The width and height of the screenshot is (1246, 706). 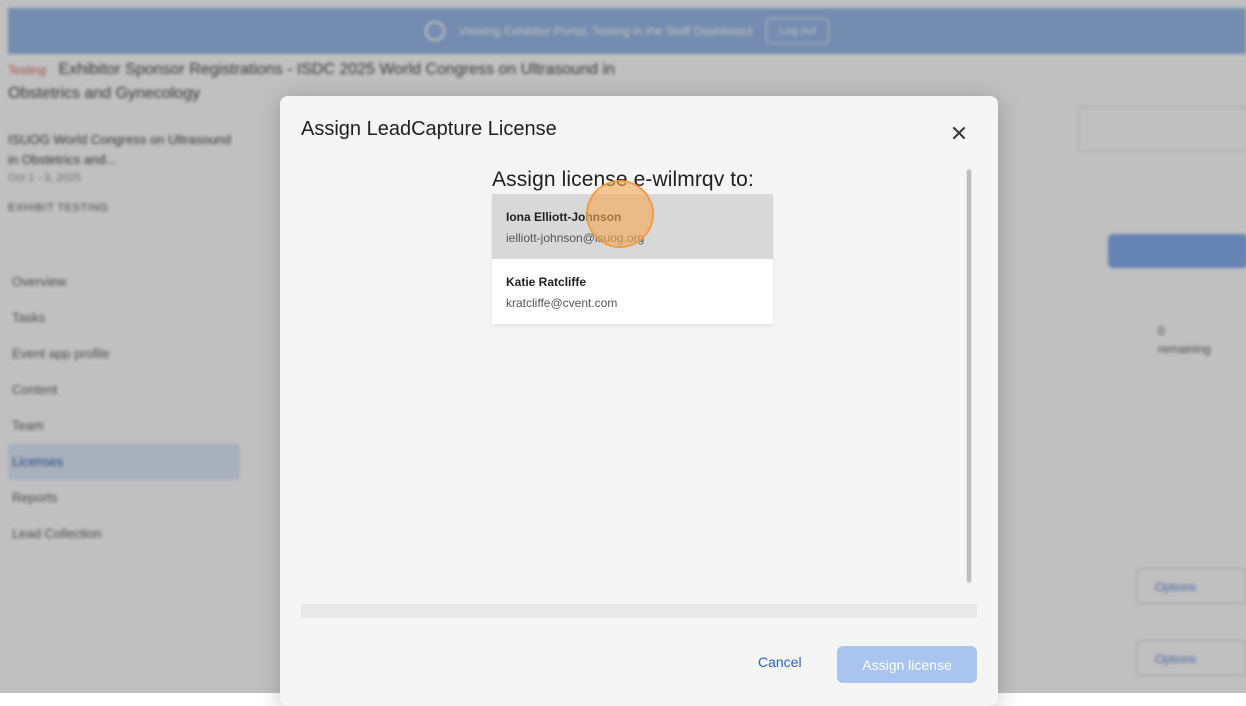 What do you see at coordinates (639, 611) in the screenshot?
I see `horizontal-scroll-area` at bounding box center [639, 611].